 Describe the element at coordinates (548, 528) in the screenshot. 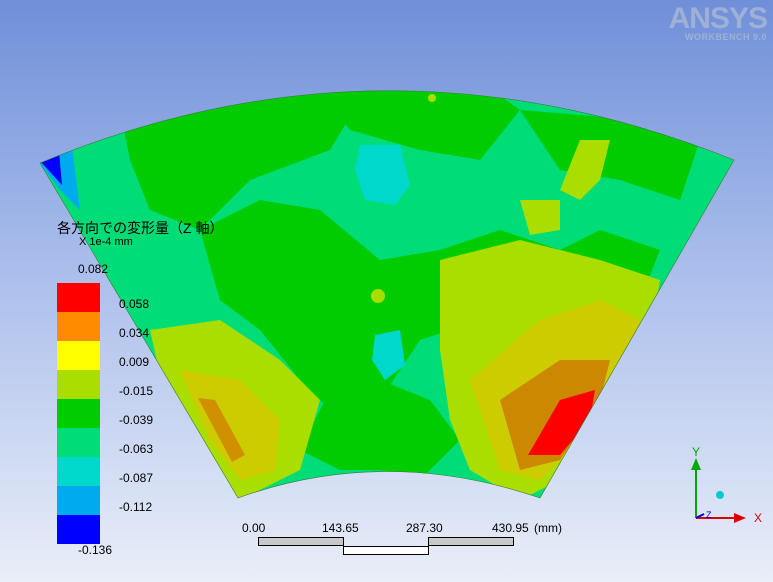

I see `scale-unit: (mm)` at that location.